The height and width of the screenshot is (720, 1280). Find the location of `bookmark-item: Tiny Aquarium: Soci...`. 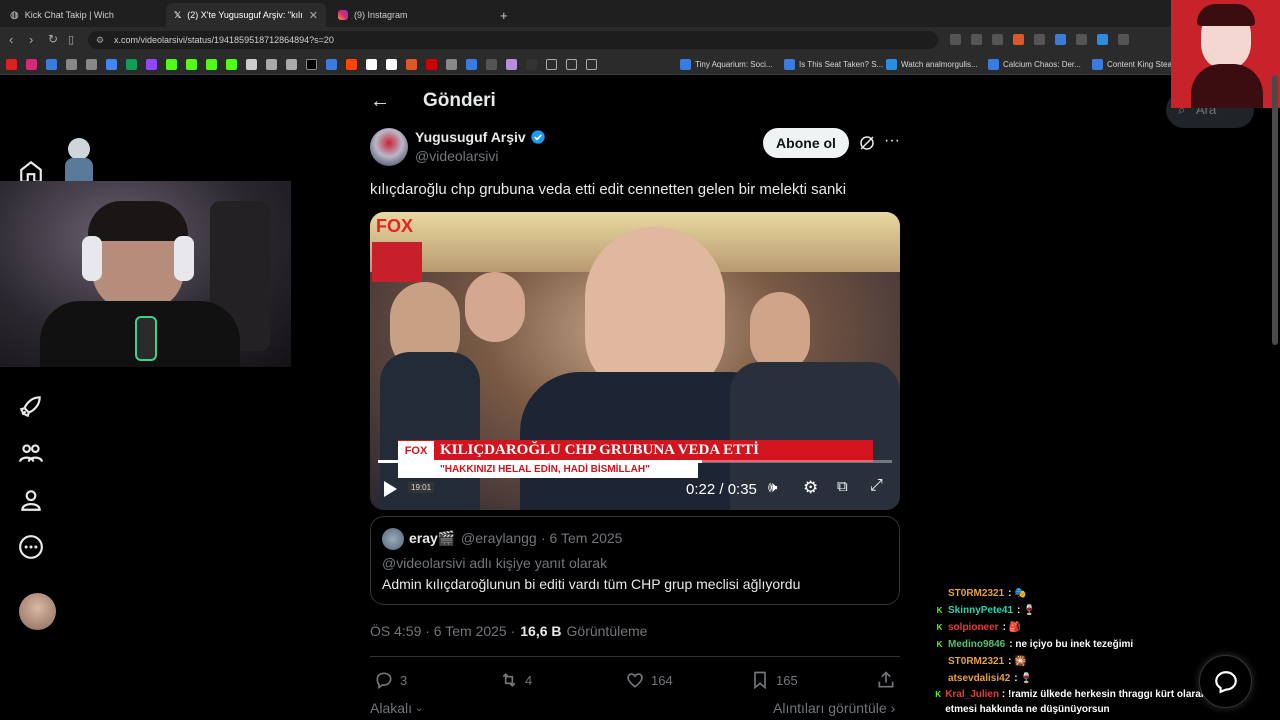

bookmark-item: Tiny Aquarium: Soci... is located at coordinates (726, 64).